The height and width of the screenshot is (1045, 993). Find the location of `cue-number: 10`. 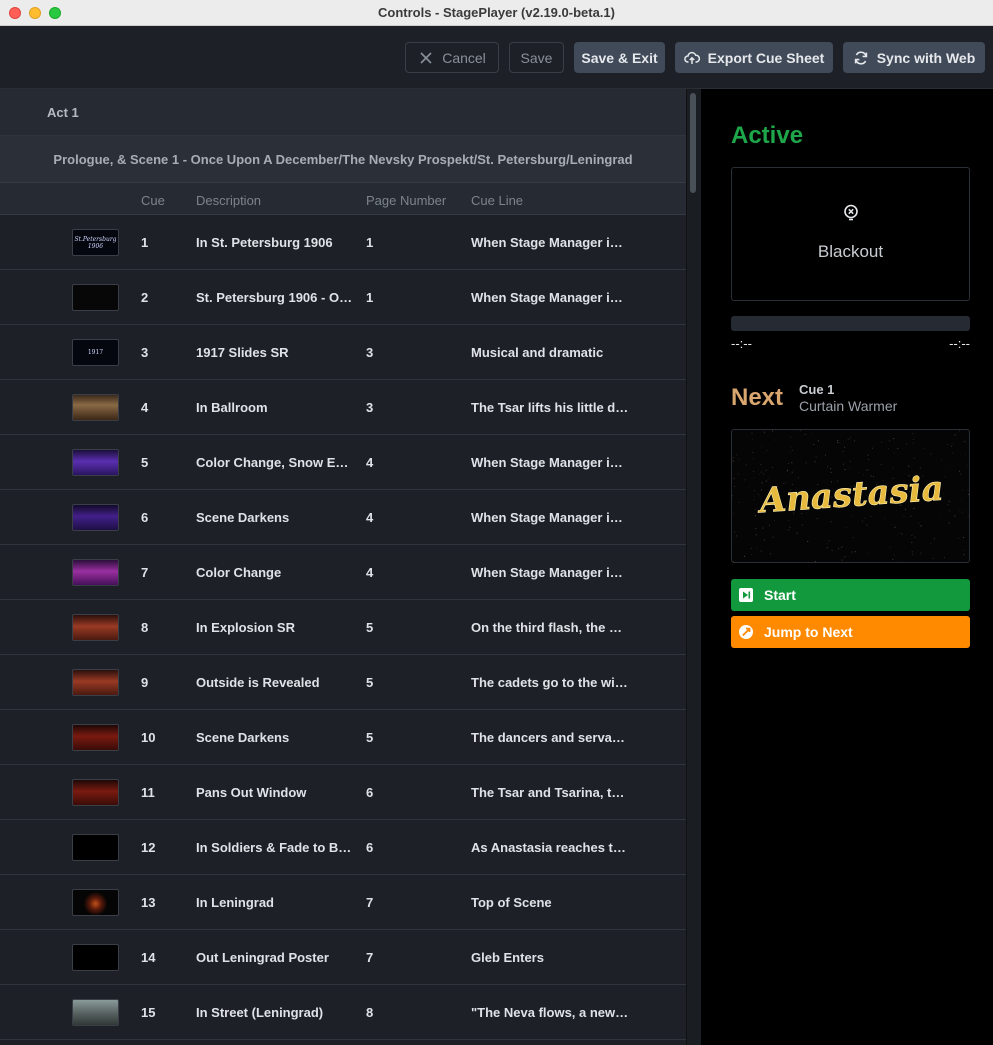

cue-number: 10 is located at coordinates (148, 737).